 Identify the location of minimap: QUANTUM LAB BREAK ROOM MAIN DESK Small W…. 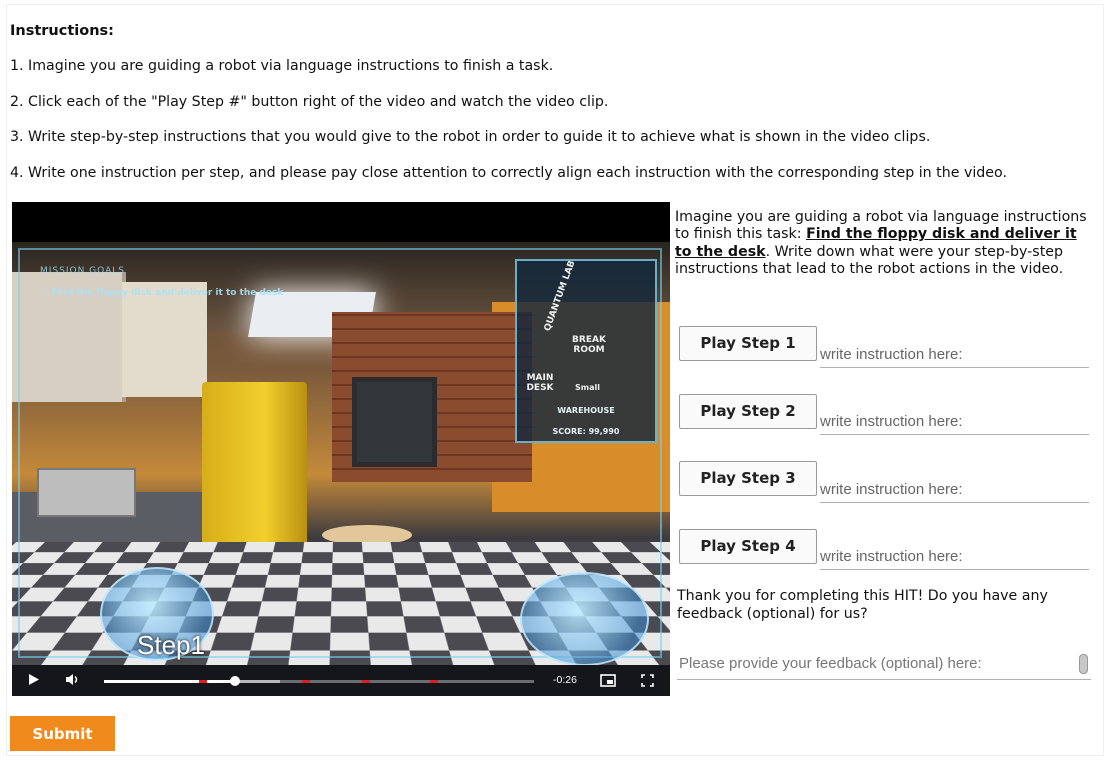
(586, 351).